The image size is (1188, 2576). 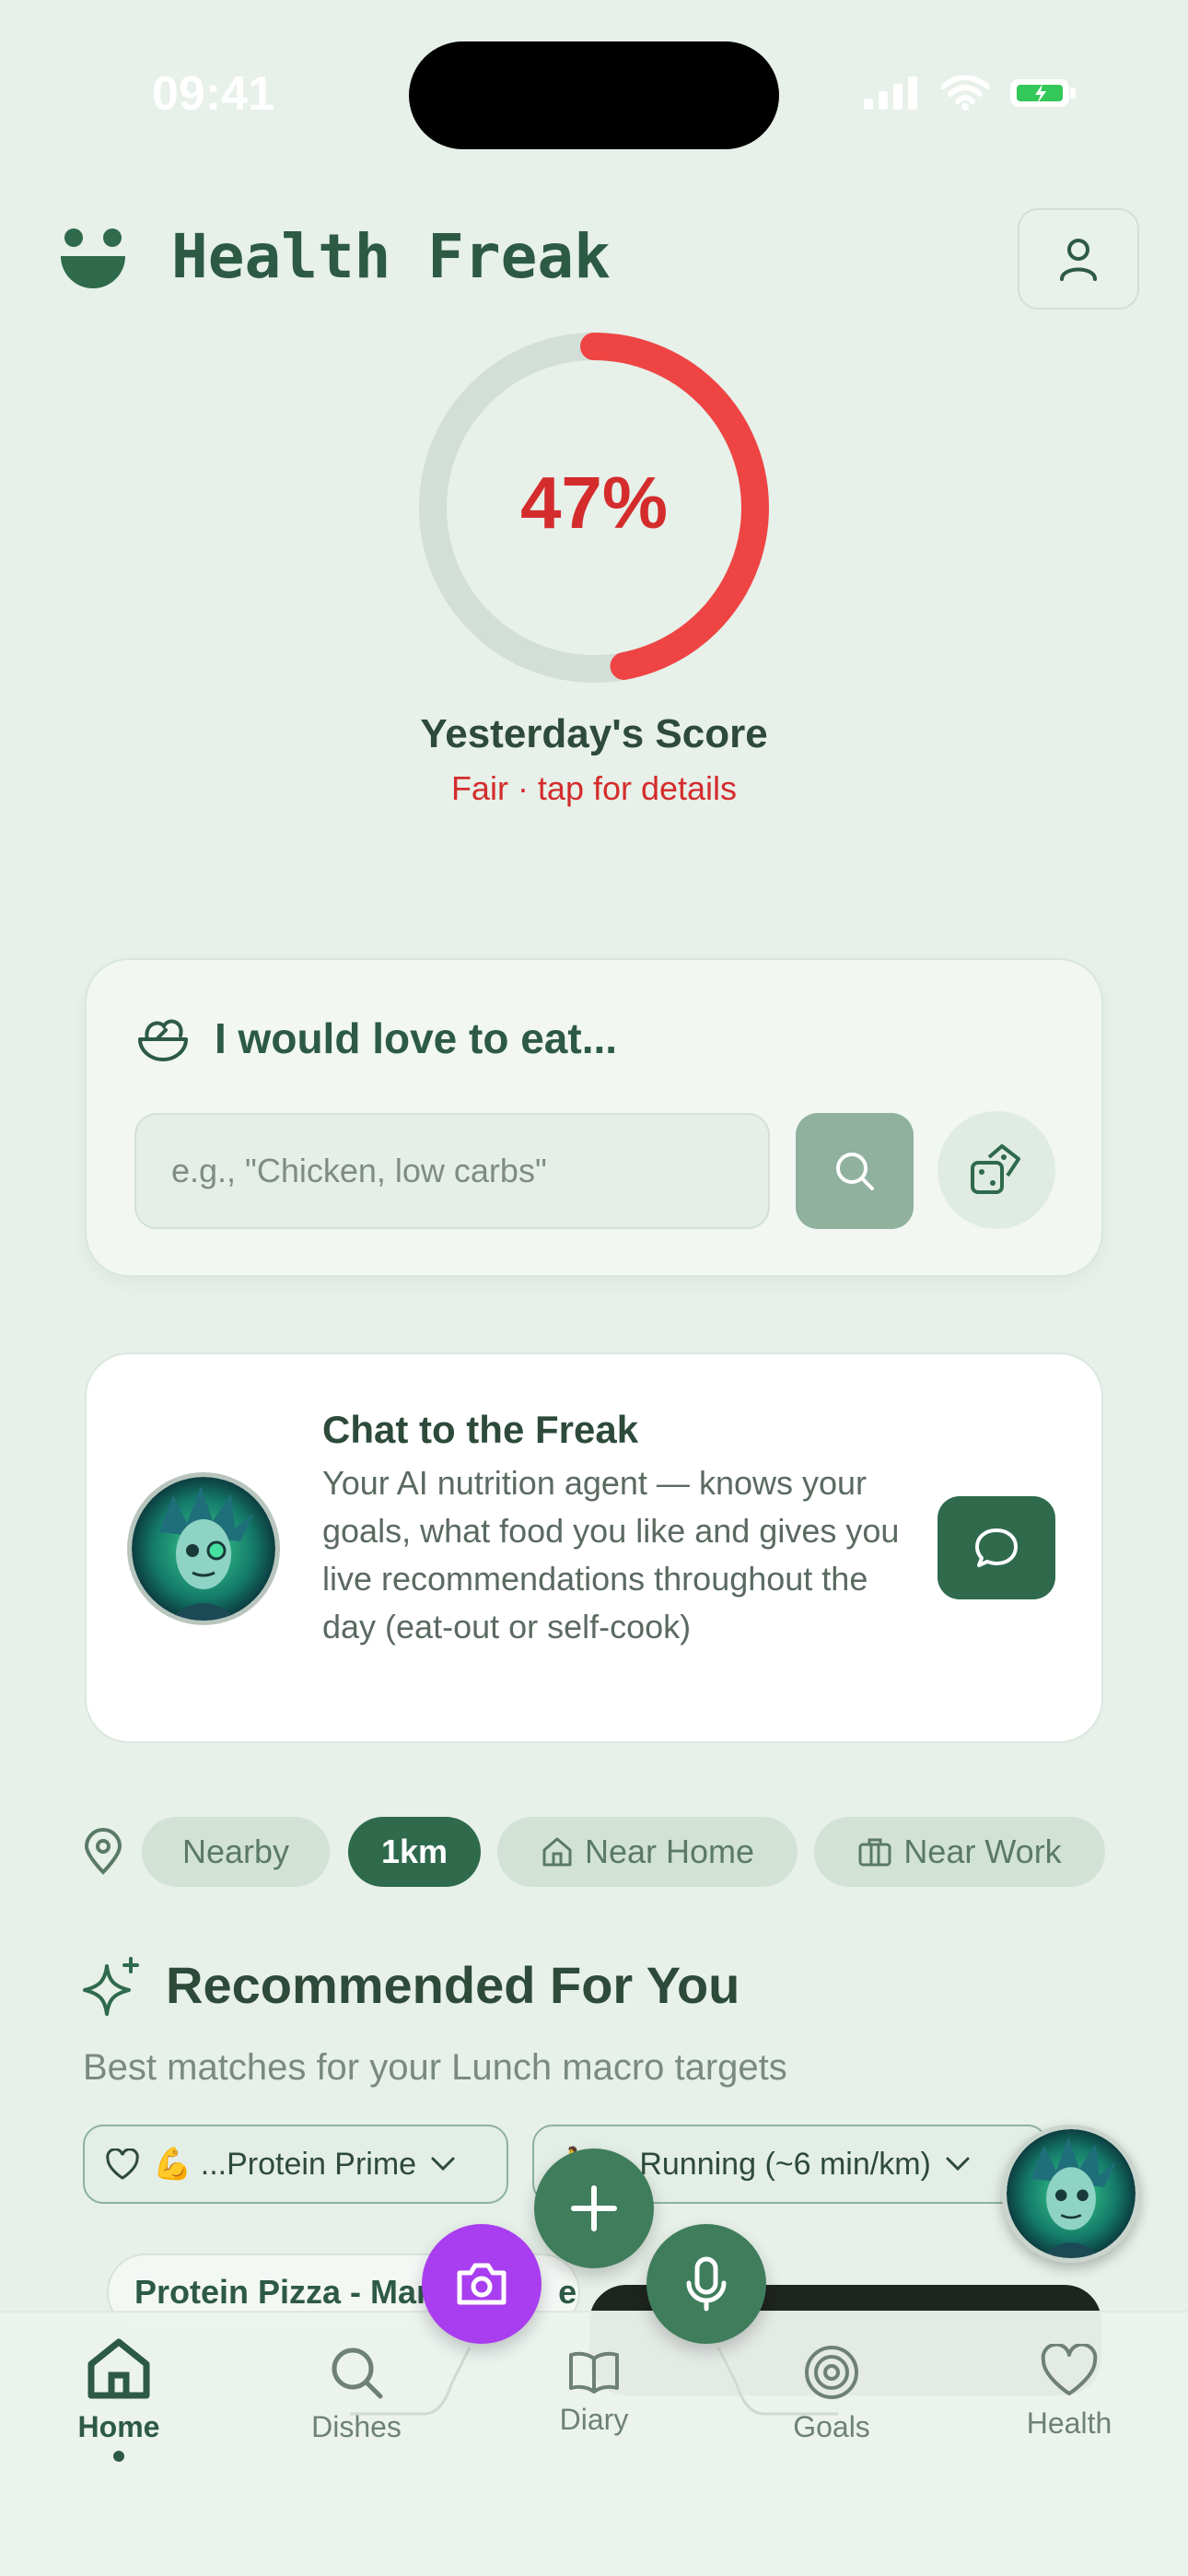 I want to click on heart-outline-icon, so click(x=122, y=2164).